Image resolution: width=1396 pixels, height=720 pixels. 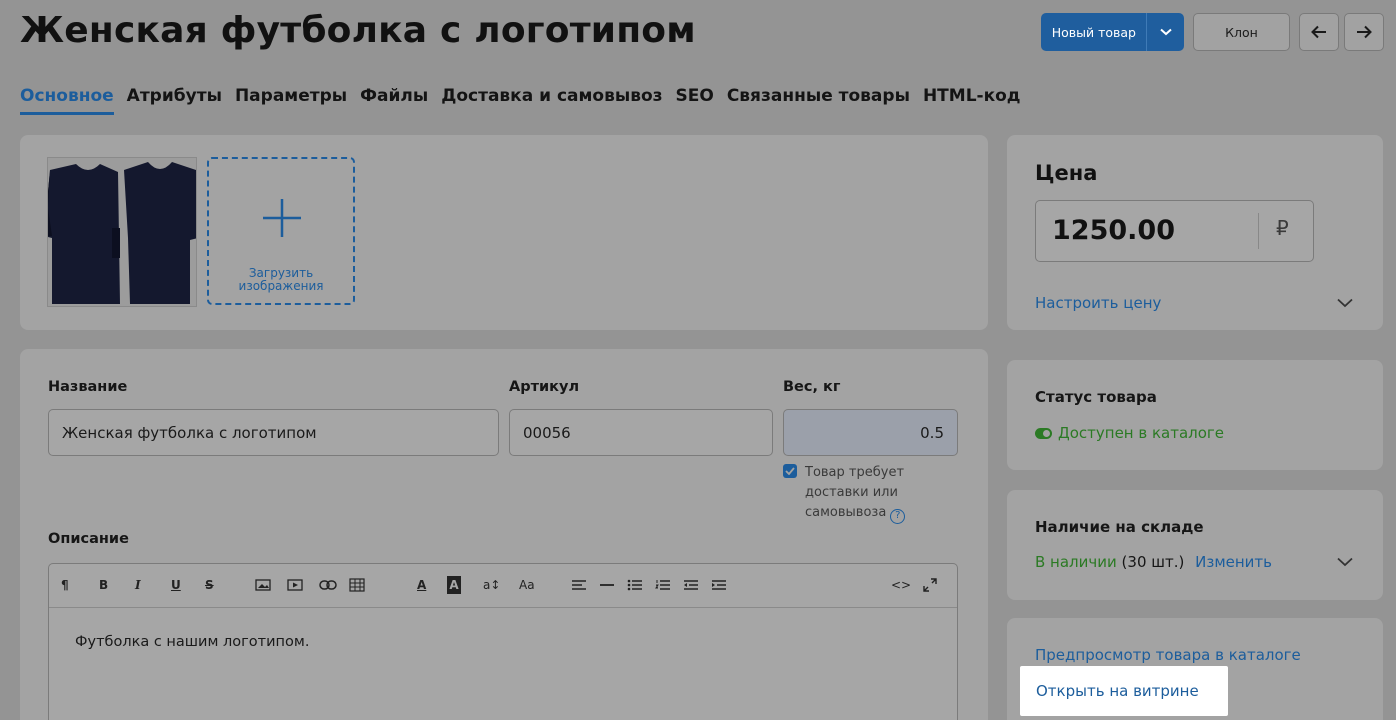 I want to click on stock-heading: Наличие на складе, so click(x=1119, y=527).